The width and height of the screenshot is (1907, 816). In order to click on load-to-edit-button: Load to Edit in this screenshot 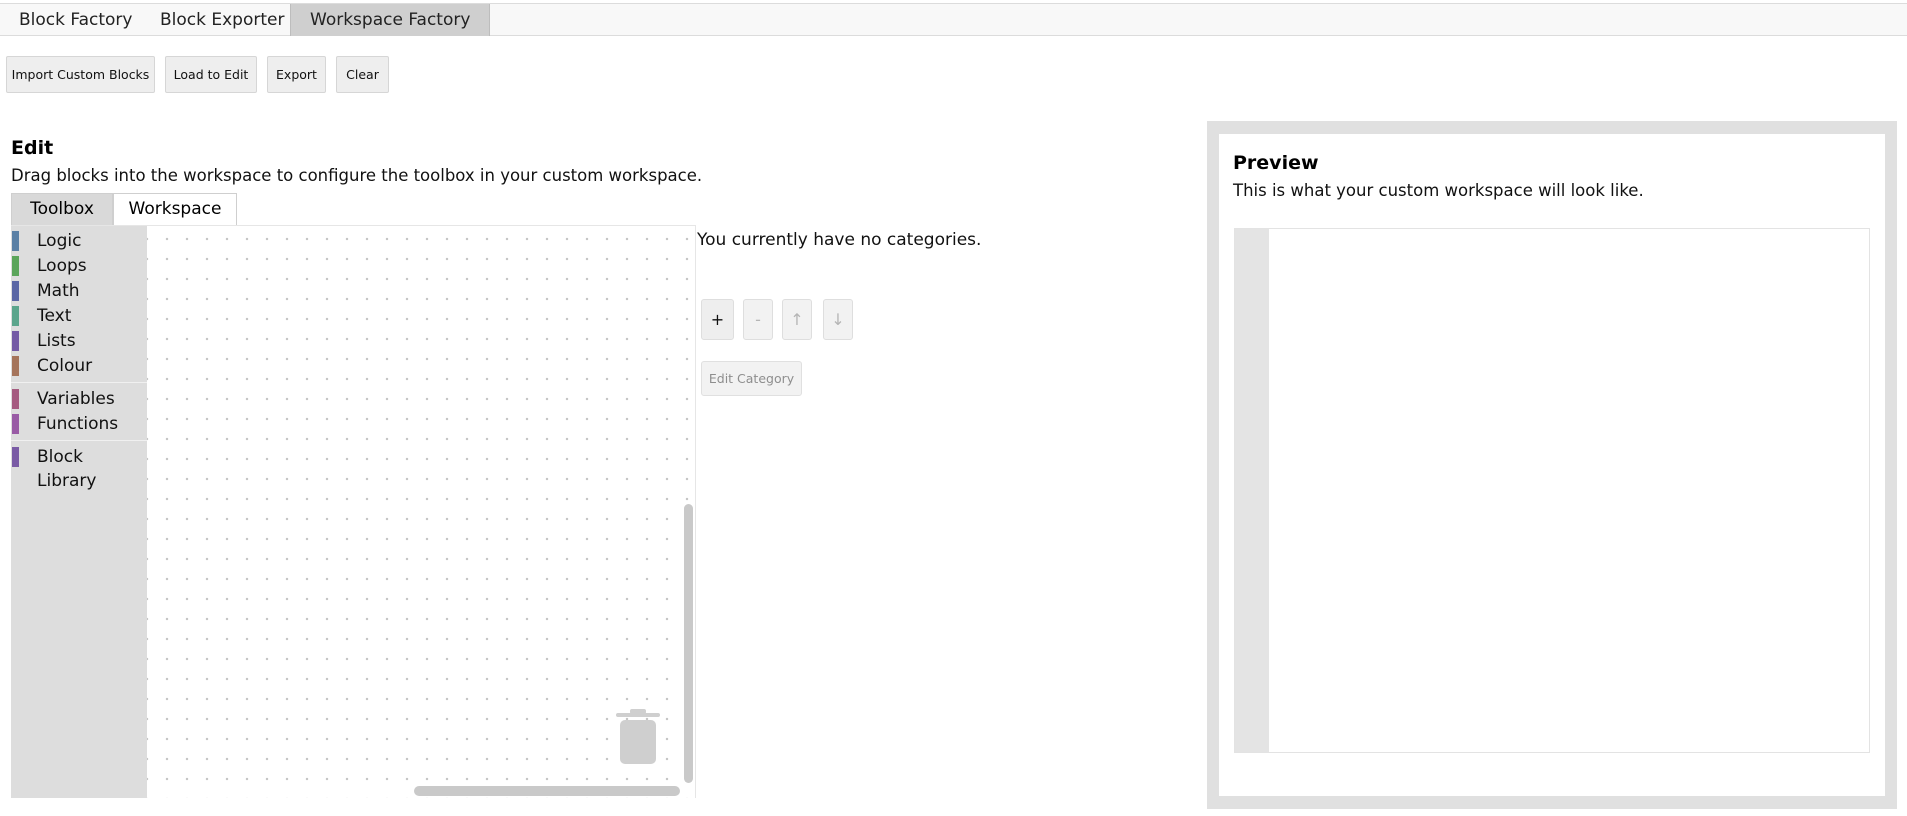, I will do `click(211, 74)`.